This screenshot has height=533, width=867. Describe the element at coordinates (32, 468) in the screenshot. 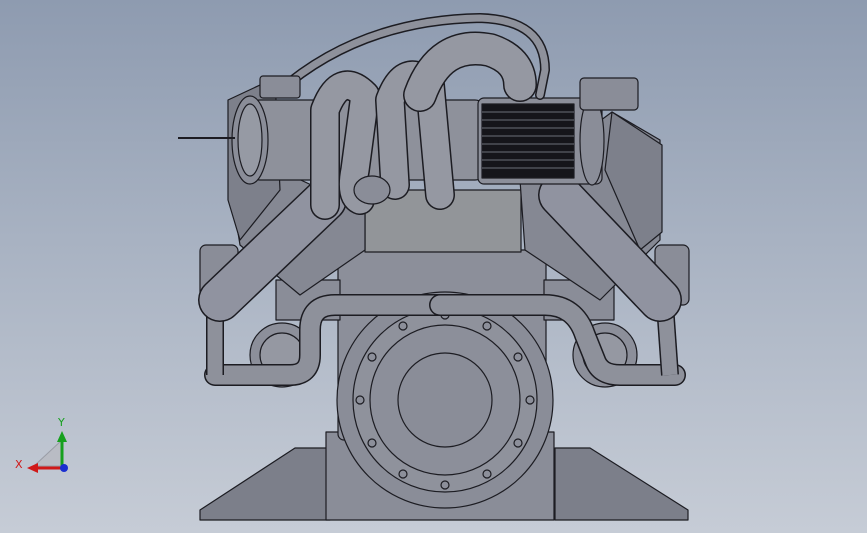

I see `x-axis-arrow` at that location.